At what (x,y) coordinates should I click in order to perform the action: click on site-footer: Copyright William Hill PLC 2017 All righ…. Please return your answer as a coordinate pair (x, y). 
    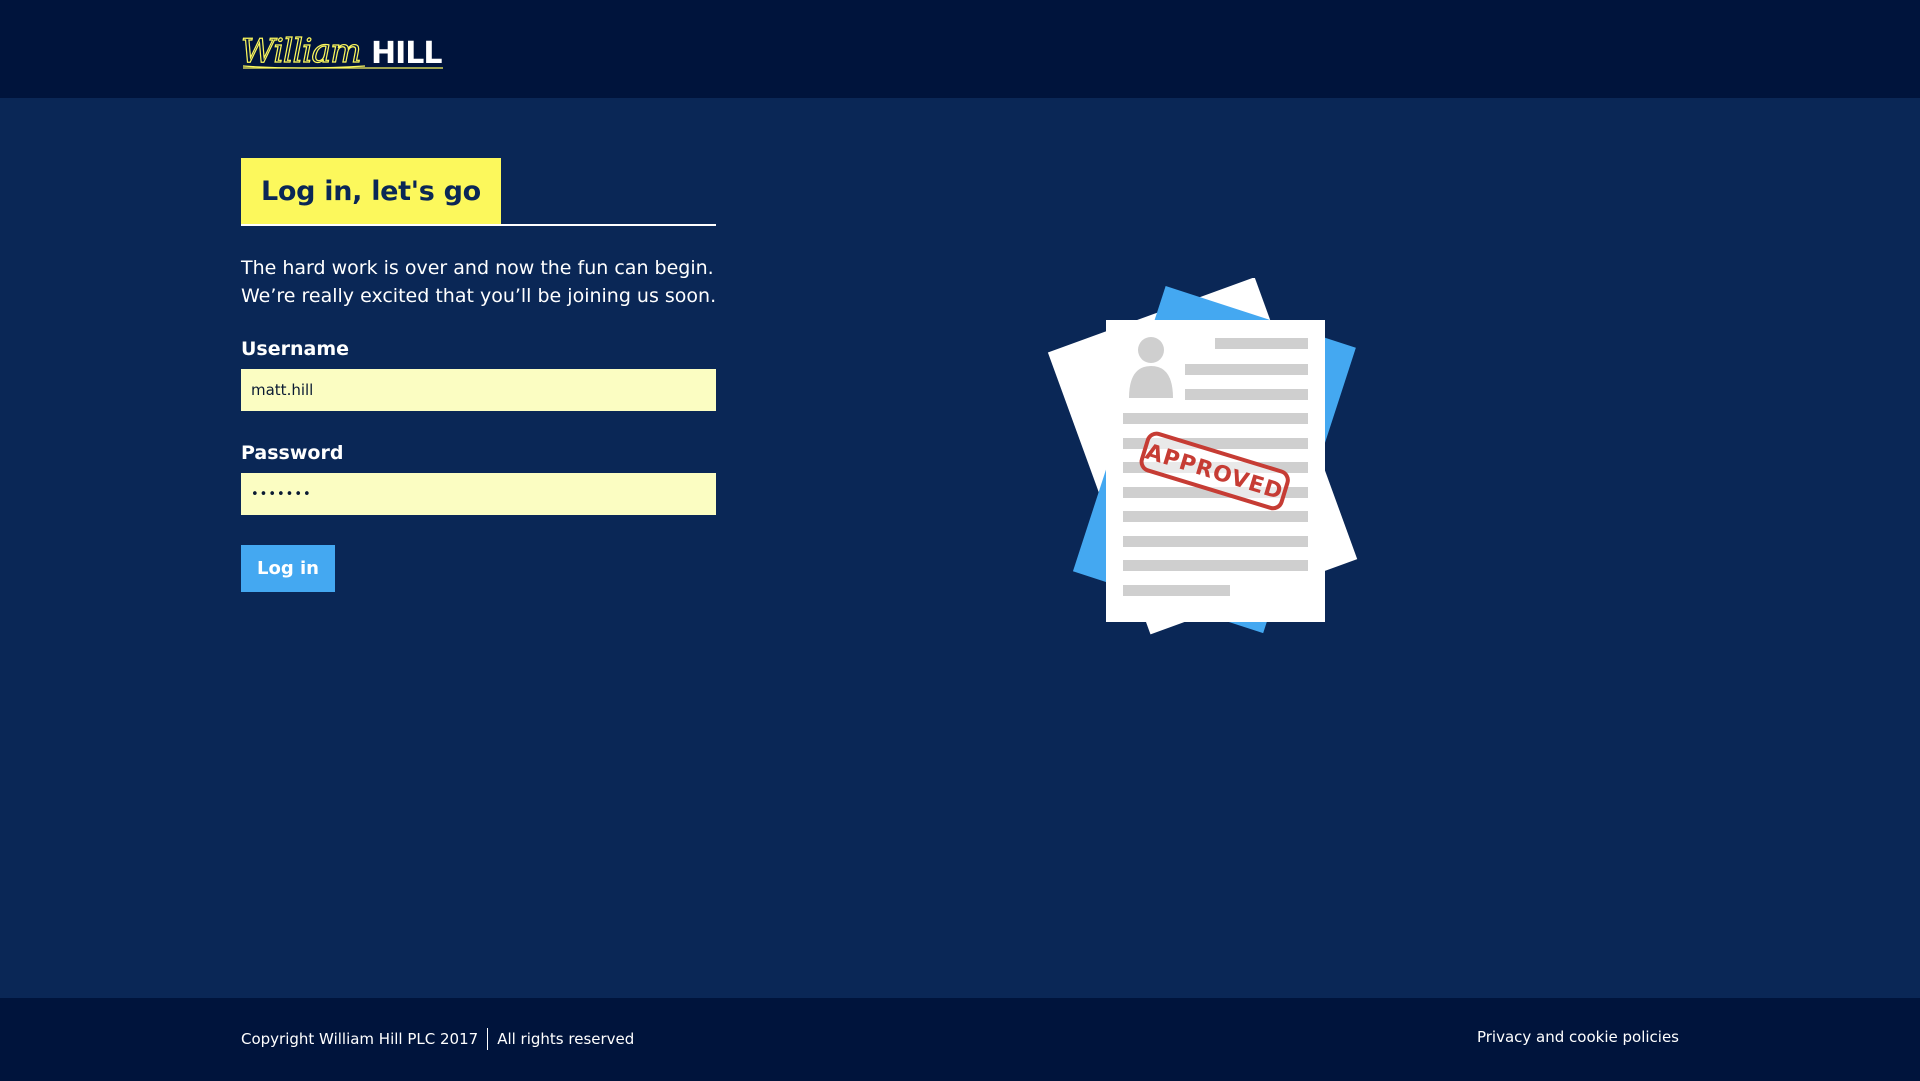
    Looking at the image, I should click on (960, 1039).